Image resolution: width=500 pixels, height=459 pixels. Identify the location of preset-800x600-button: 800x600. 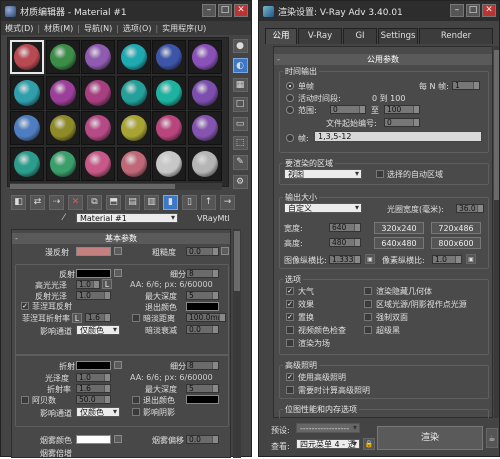
(456, 243).